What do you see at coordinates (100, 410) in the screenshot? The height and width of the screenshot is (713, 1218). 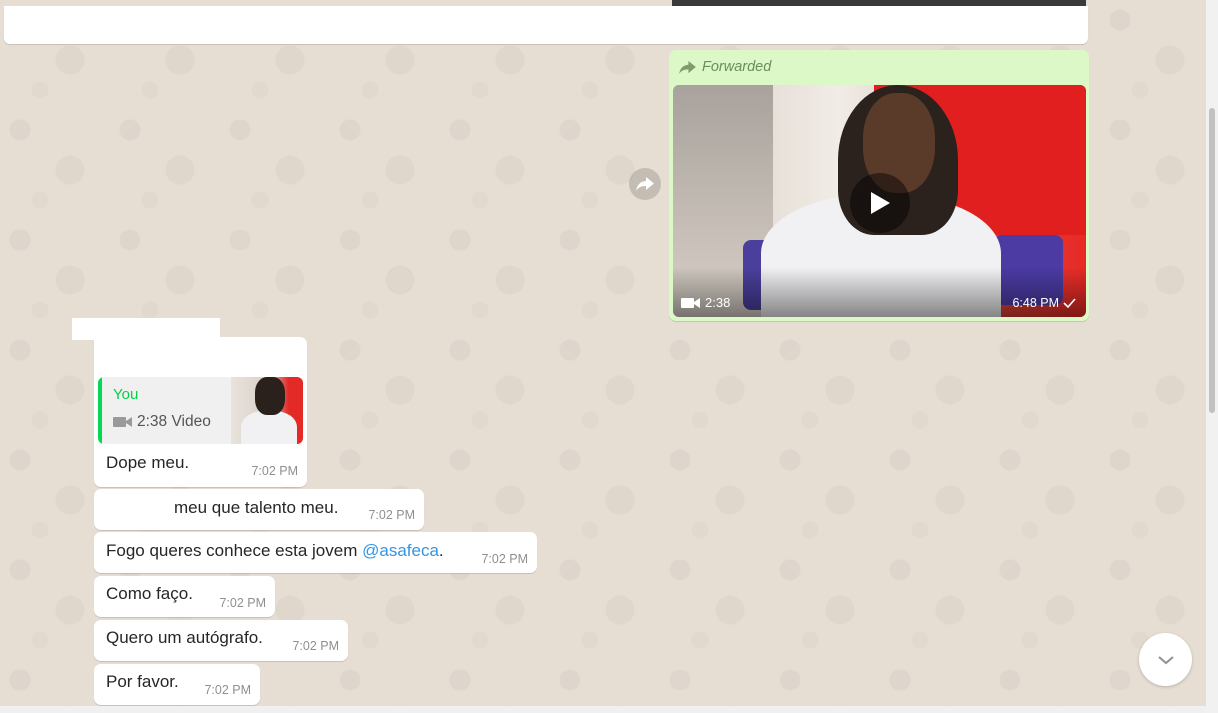 I see `quote-accent-bar` at bounding box center [100, 410].